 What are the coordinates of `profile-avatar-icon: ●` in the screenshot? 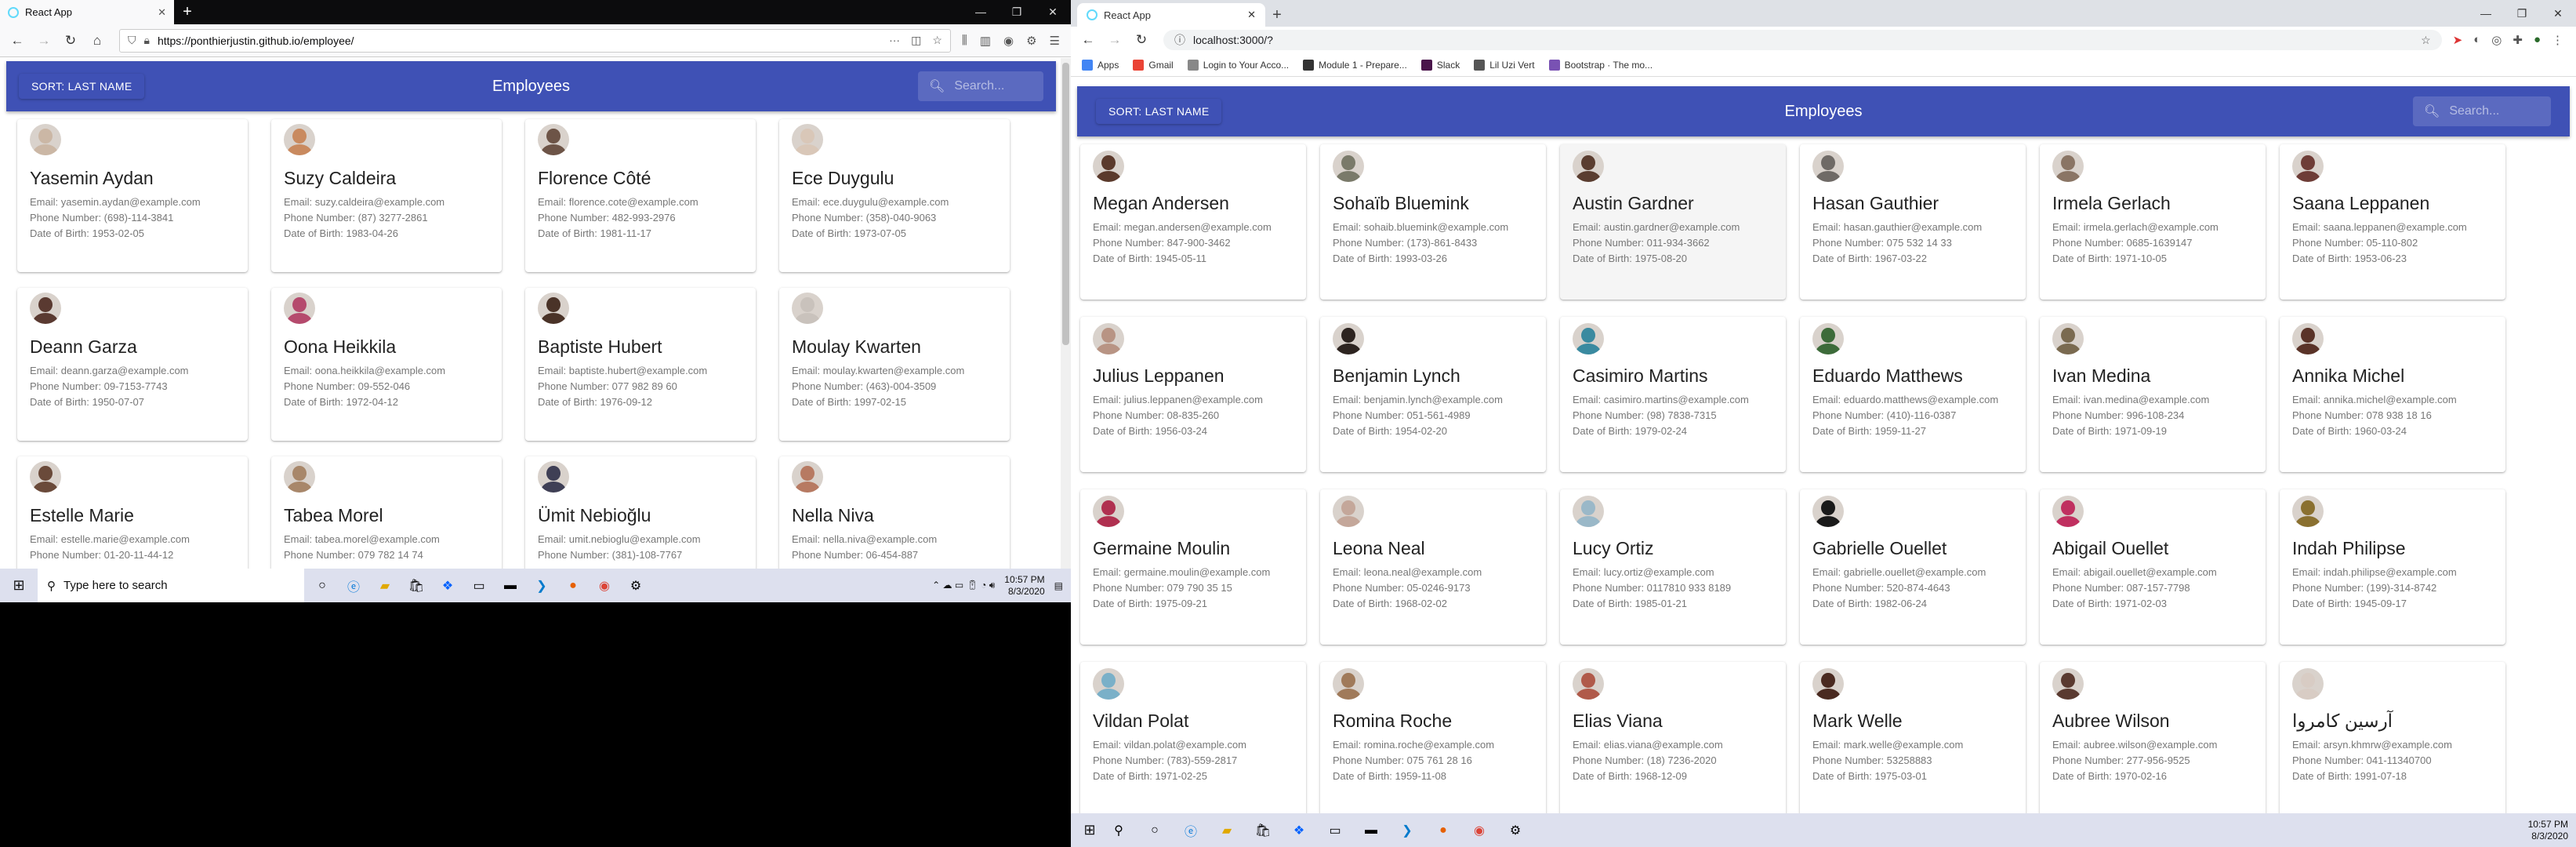 It's located at (2538, 40).